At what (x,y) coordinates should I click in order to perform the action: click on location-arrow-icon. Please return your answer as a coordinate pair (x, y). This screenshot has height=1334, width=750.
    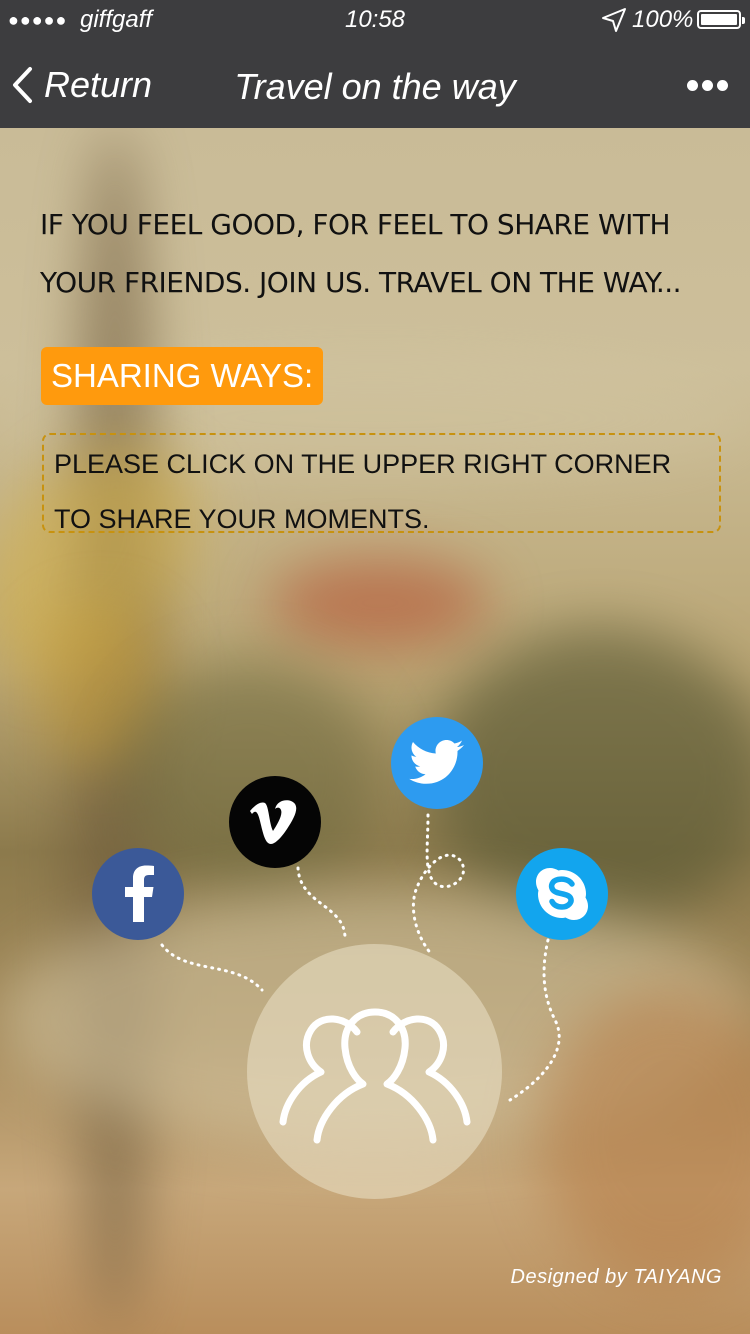
    Looking at the image, I should click on (614, 20).